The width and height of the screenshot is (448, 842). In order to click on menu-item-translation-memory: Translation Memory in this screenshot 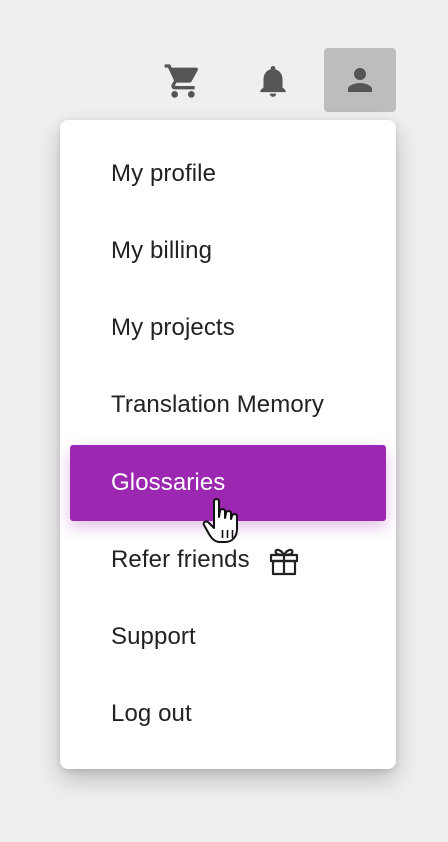, I will do `click(228, 405)`.